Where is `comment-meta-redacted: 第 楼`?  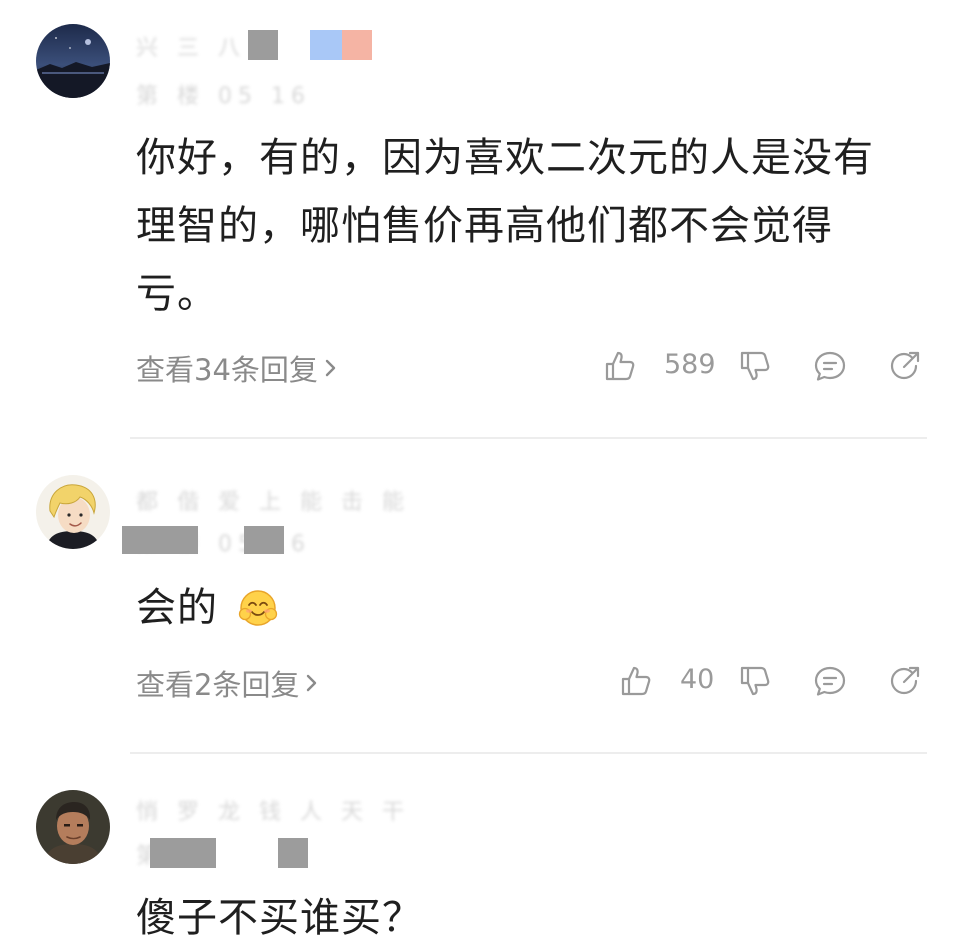 comment-meta-redacted: 第 楼 is located at coordinates (231, 853).